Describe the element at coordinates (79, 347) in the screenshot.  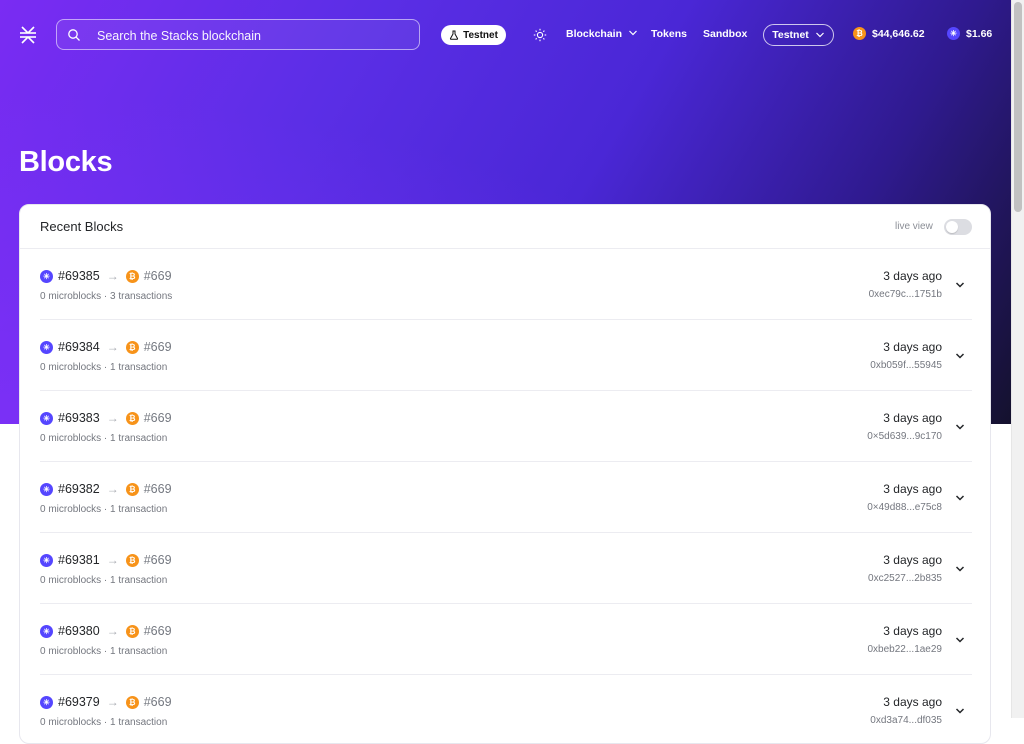
I see `stacks-block-height: #69384` at that location.